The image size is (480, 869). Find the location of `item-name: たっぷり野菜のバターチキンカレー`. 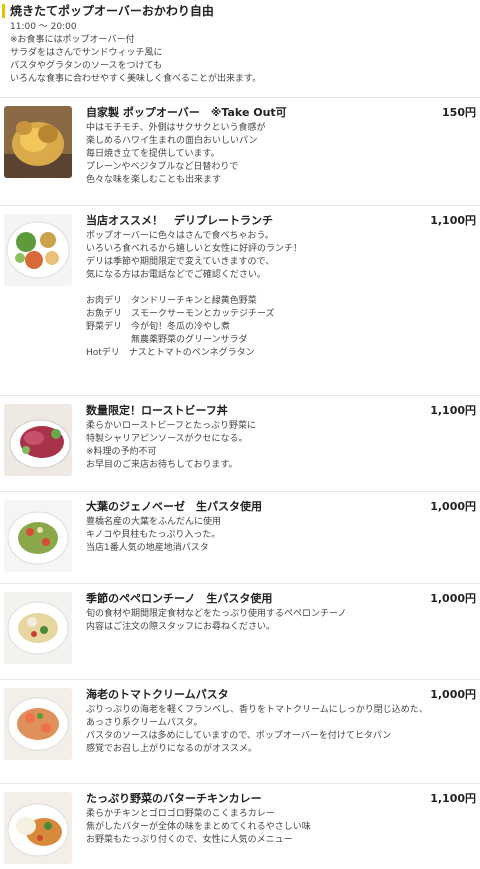

item-name: たっぷり野菜のバターチキンカレー is located at coordinates (174, 798).